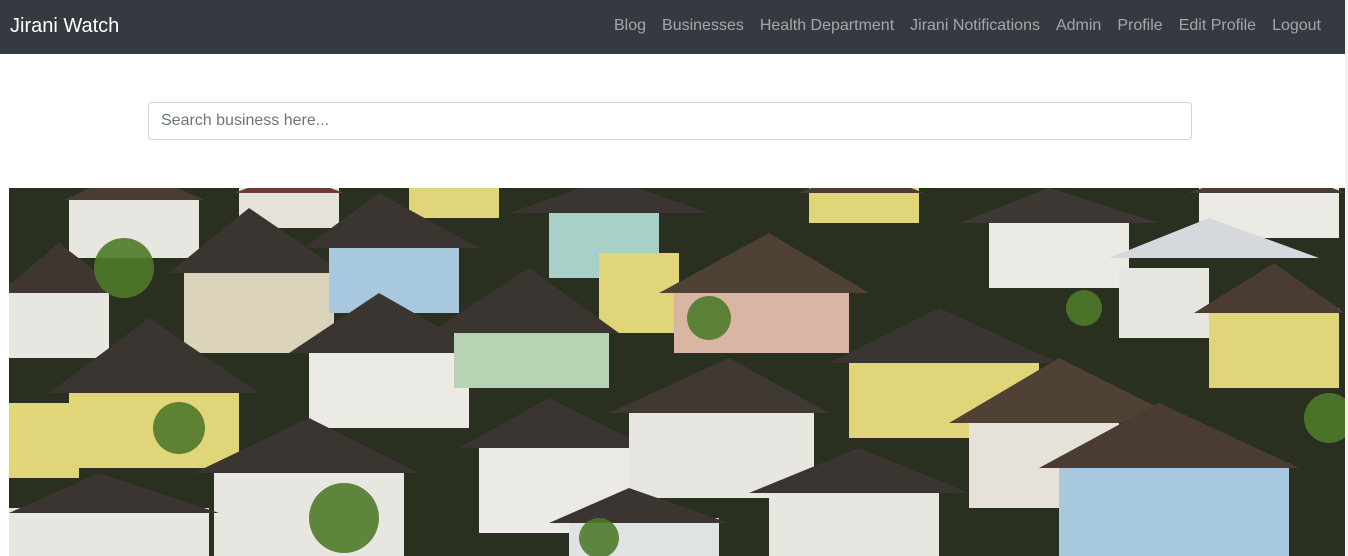  I want to click on nav-link-profile: Profile, so click(1139, 26).